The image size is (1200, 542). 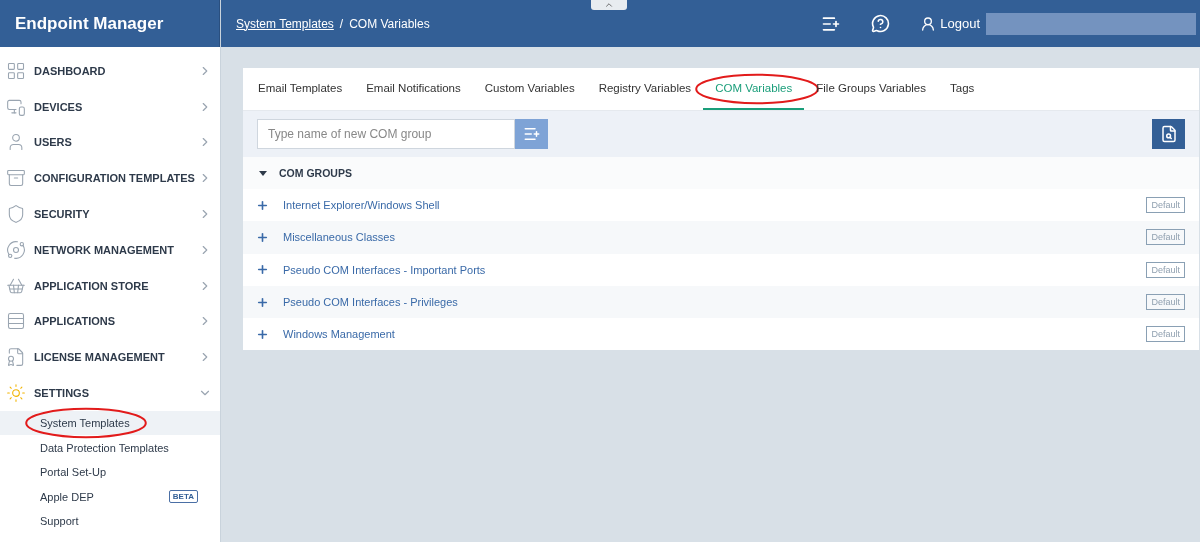 What do you see at coordinates (16, 393) in the screenshot?
I see `sun-icon` at bounding box center [16, 393].